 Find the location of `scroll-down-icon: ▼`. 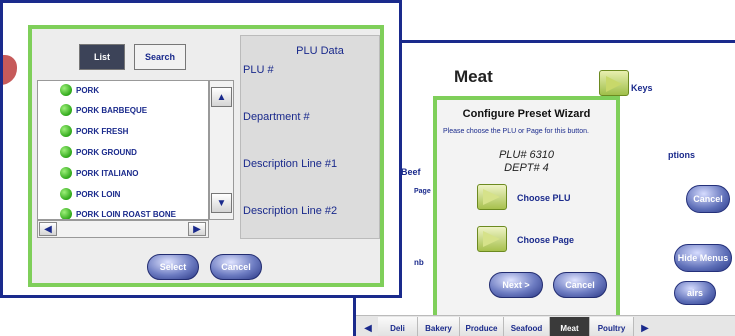

scroll-down-icon: ▼ is located at coordinates (221, 203).